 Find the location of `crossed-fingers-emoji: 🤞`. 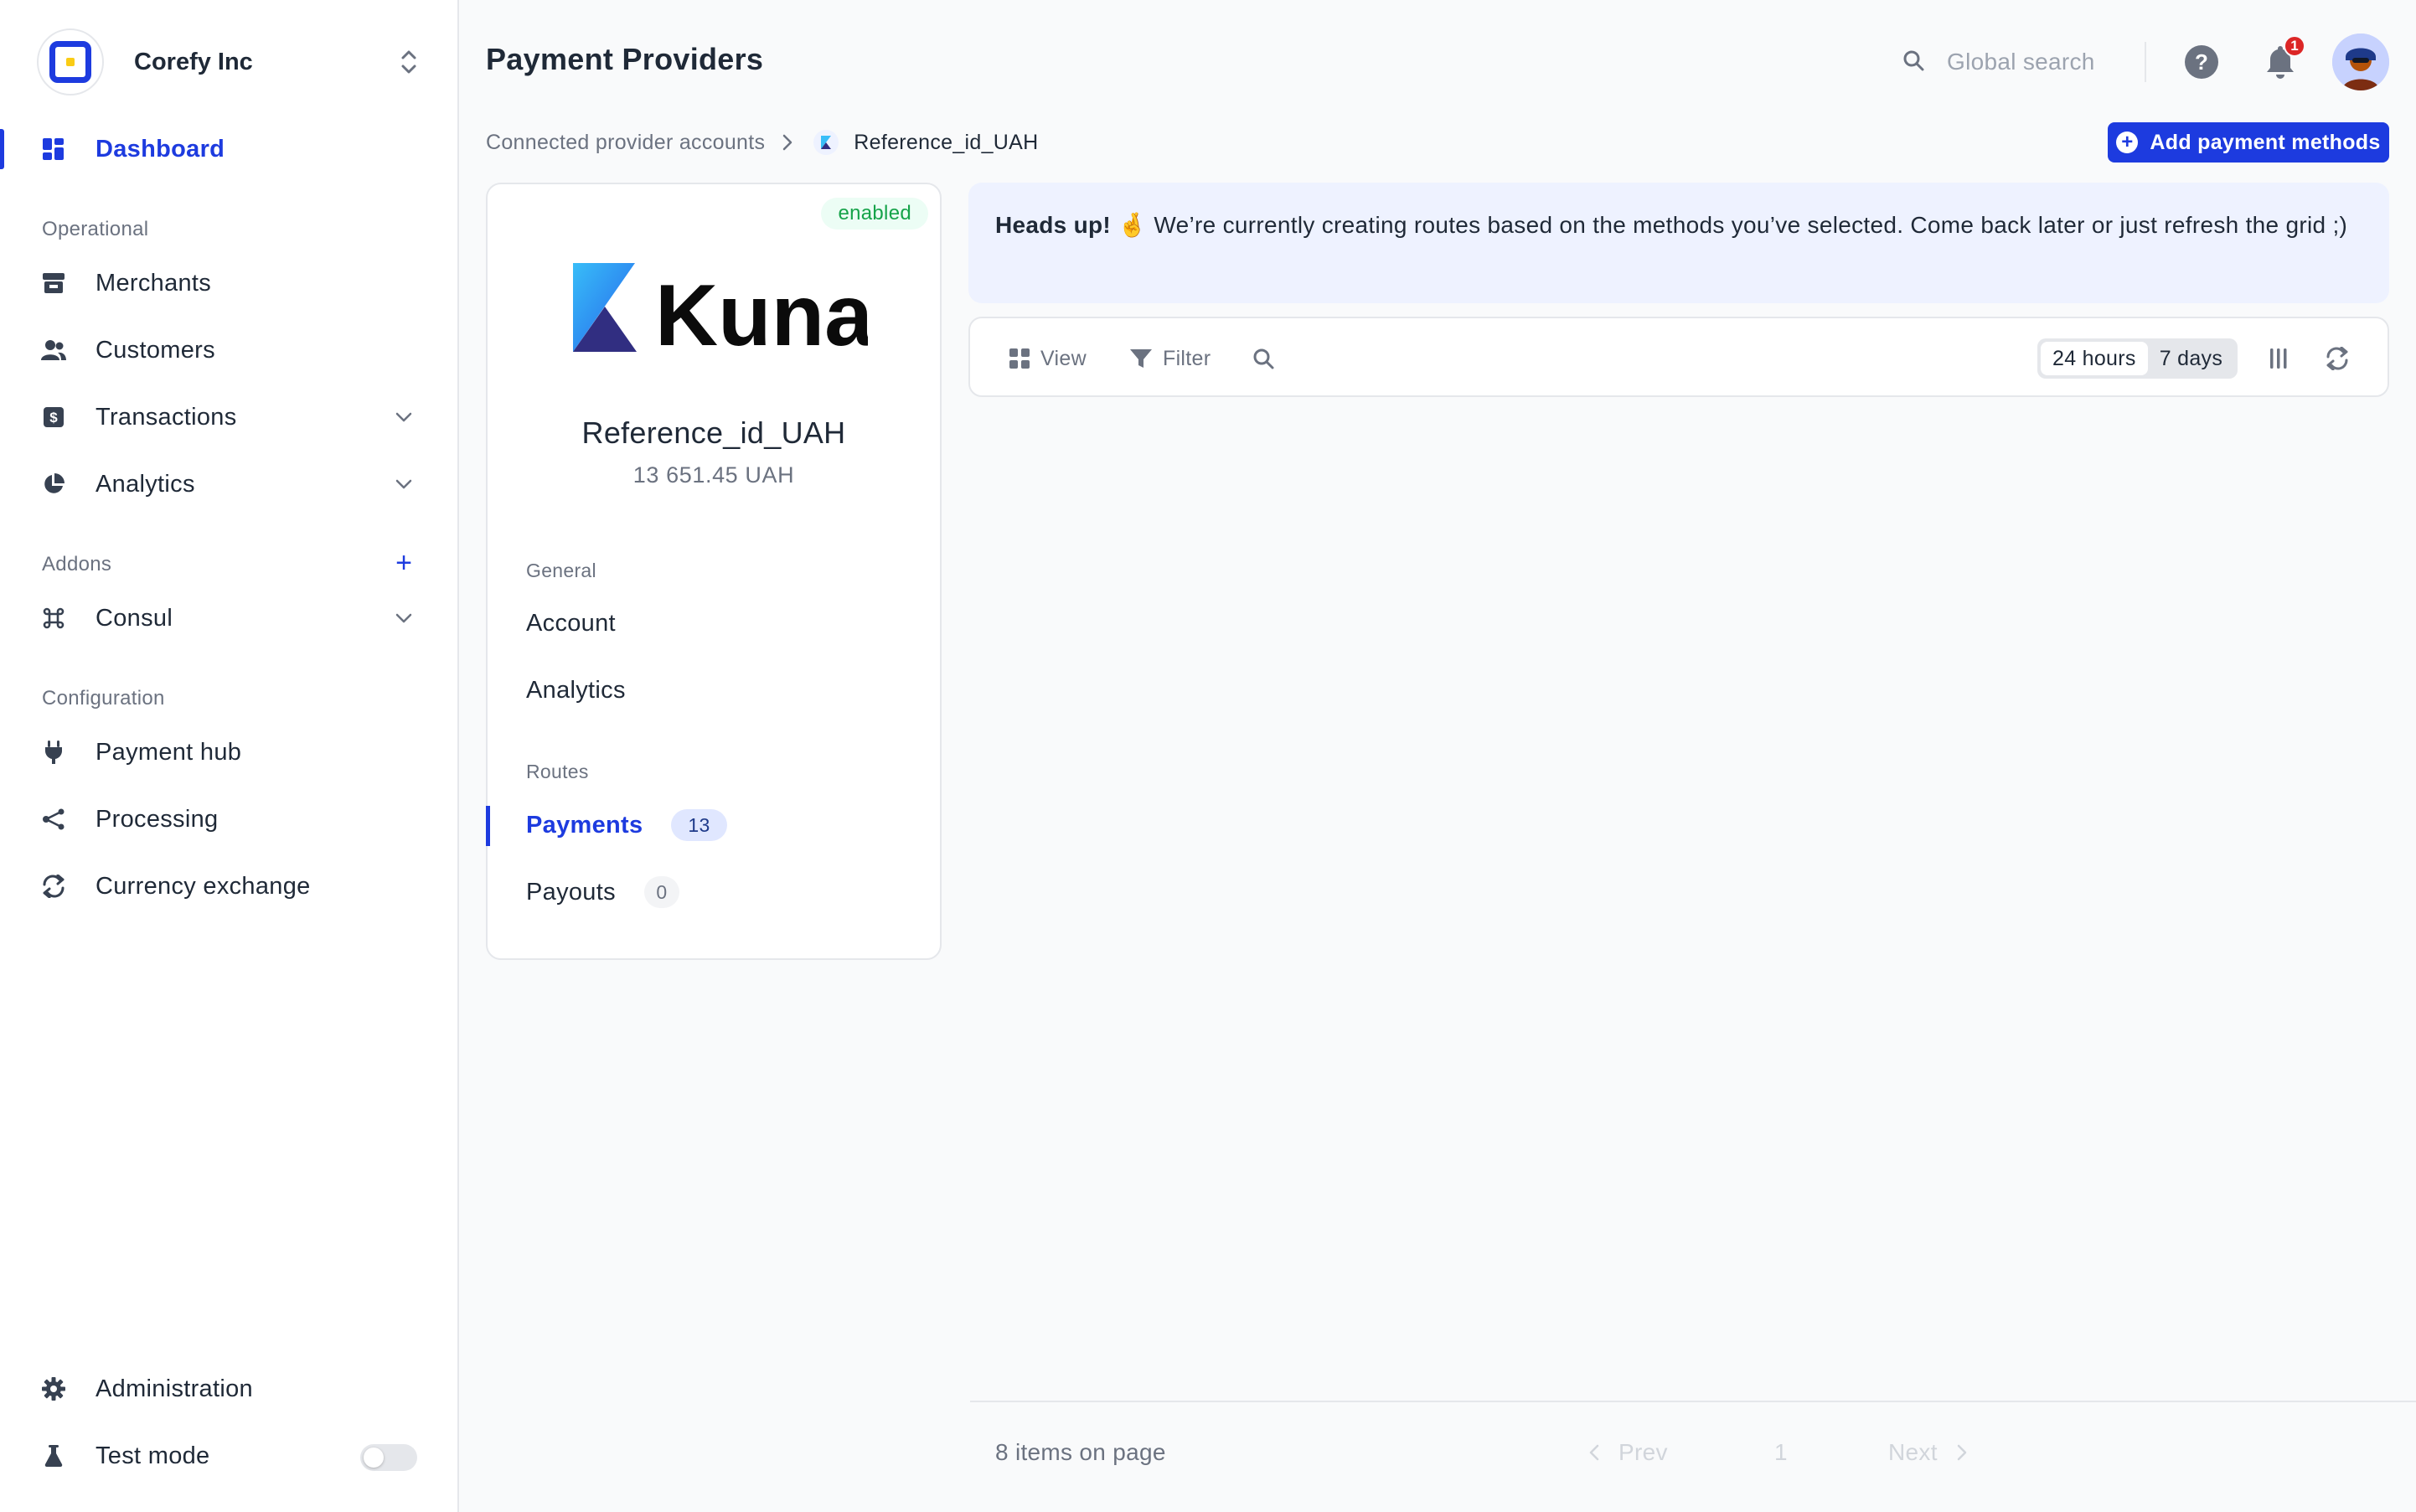

crossed-fingers-emoji: 🤞 is located at coordinates (1133, 225).